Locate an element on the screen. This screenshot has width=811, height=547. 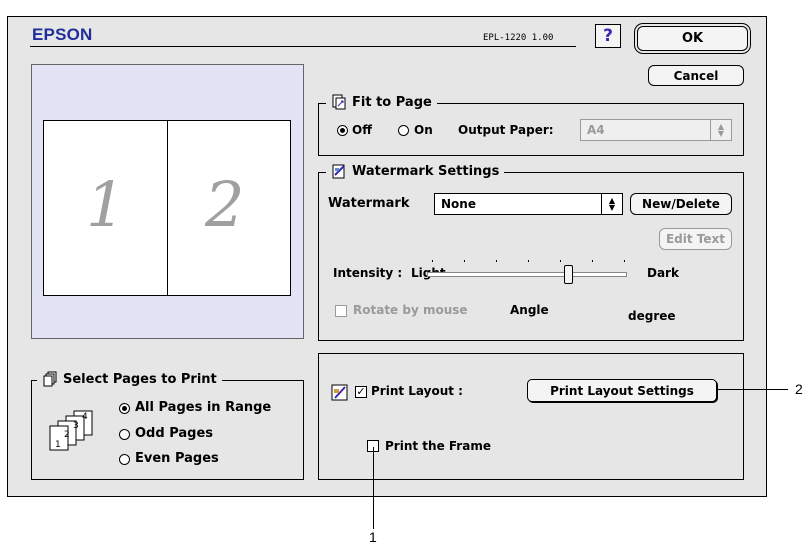
check-icon: ✓ is located at coordinates (361, 391).